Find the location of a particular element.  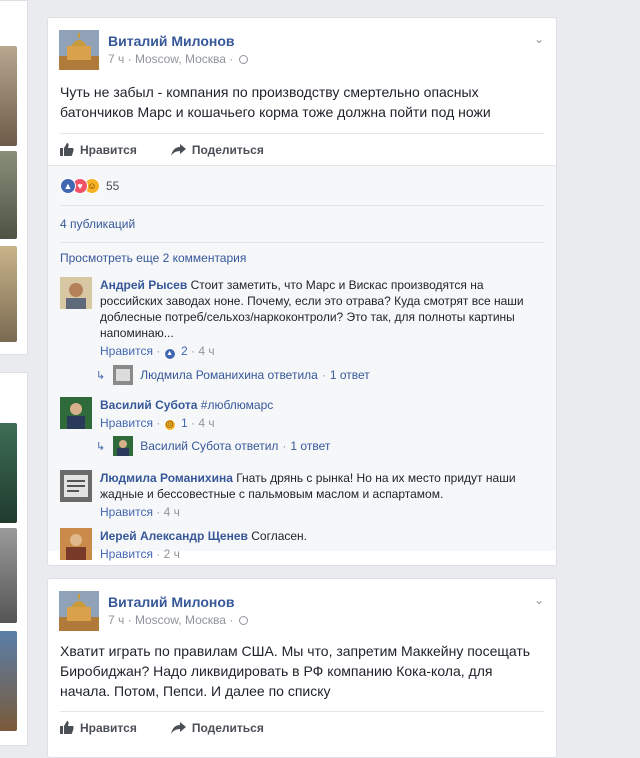

shares-link: 4 публикаций is located at coordinates (302, 224).